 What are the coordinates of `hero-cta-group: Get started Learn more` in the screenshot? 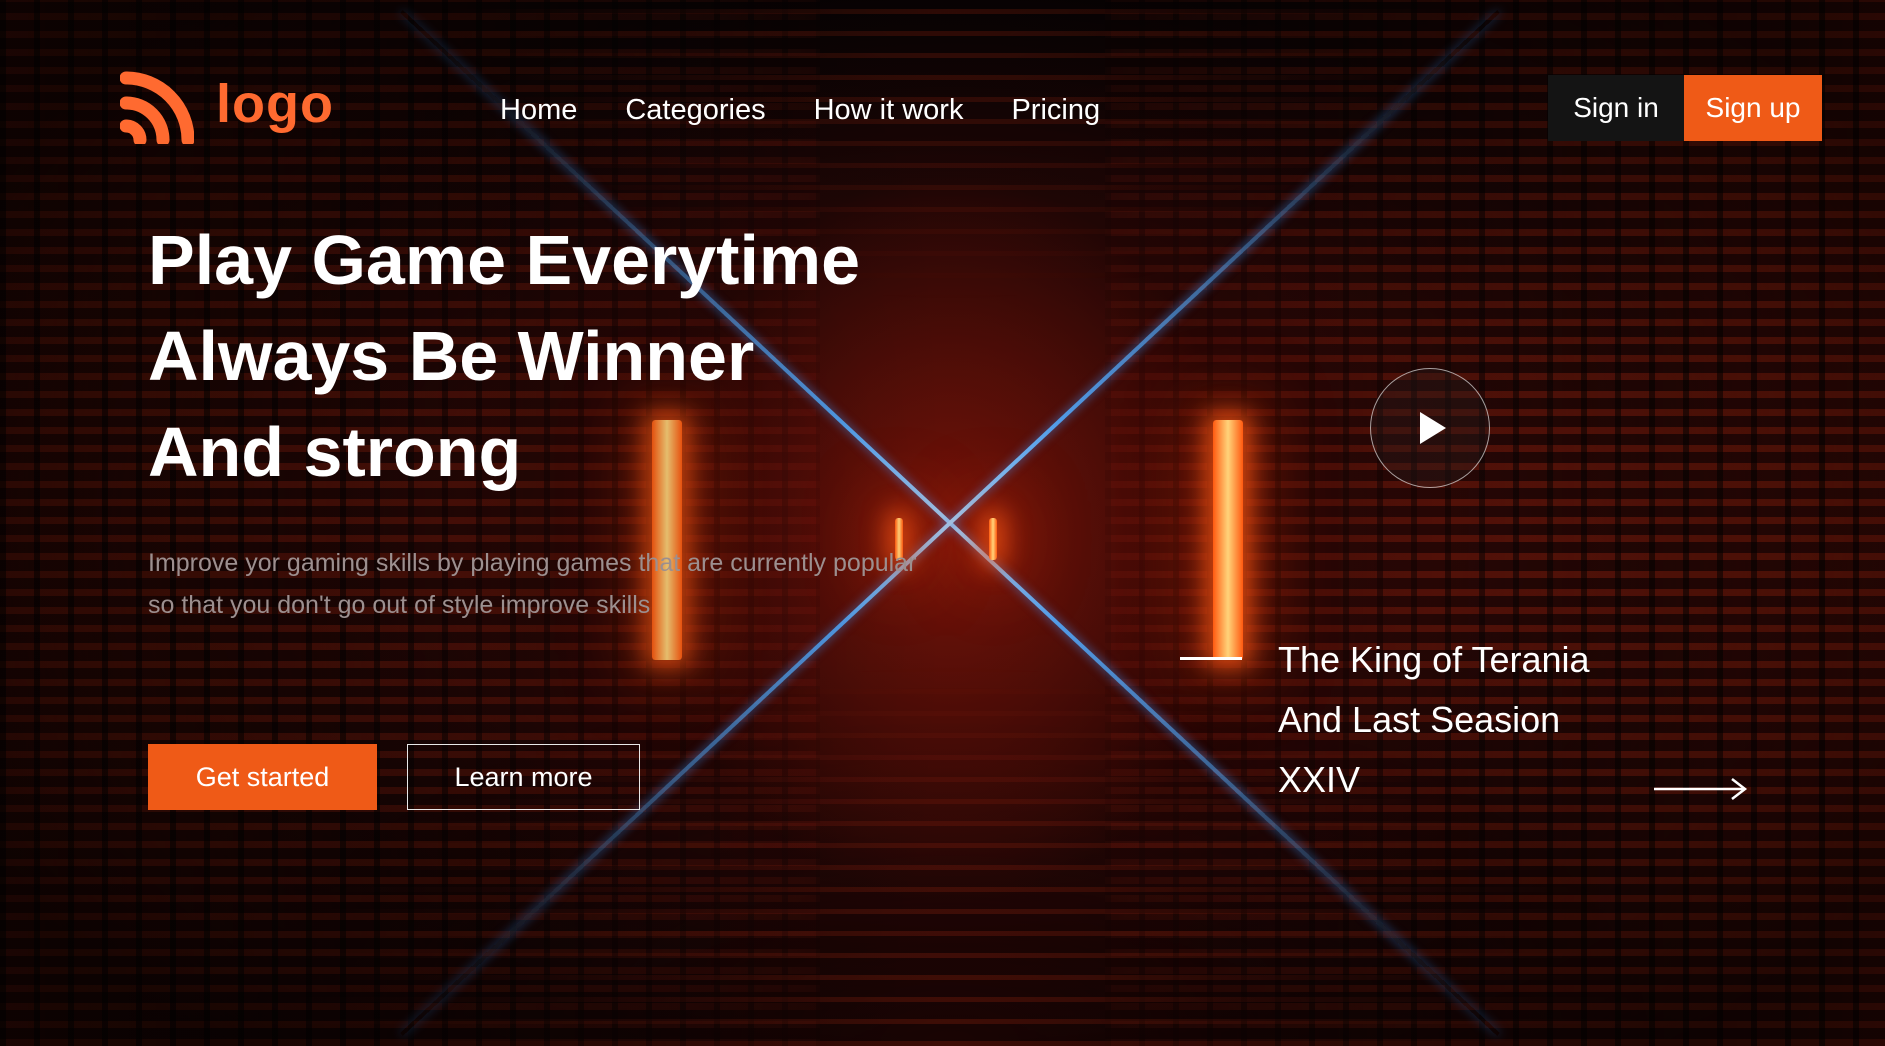 It's located at (394, 777).